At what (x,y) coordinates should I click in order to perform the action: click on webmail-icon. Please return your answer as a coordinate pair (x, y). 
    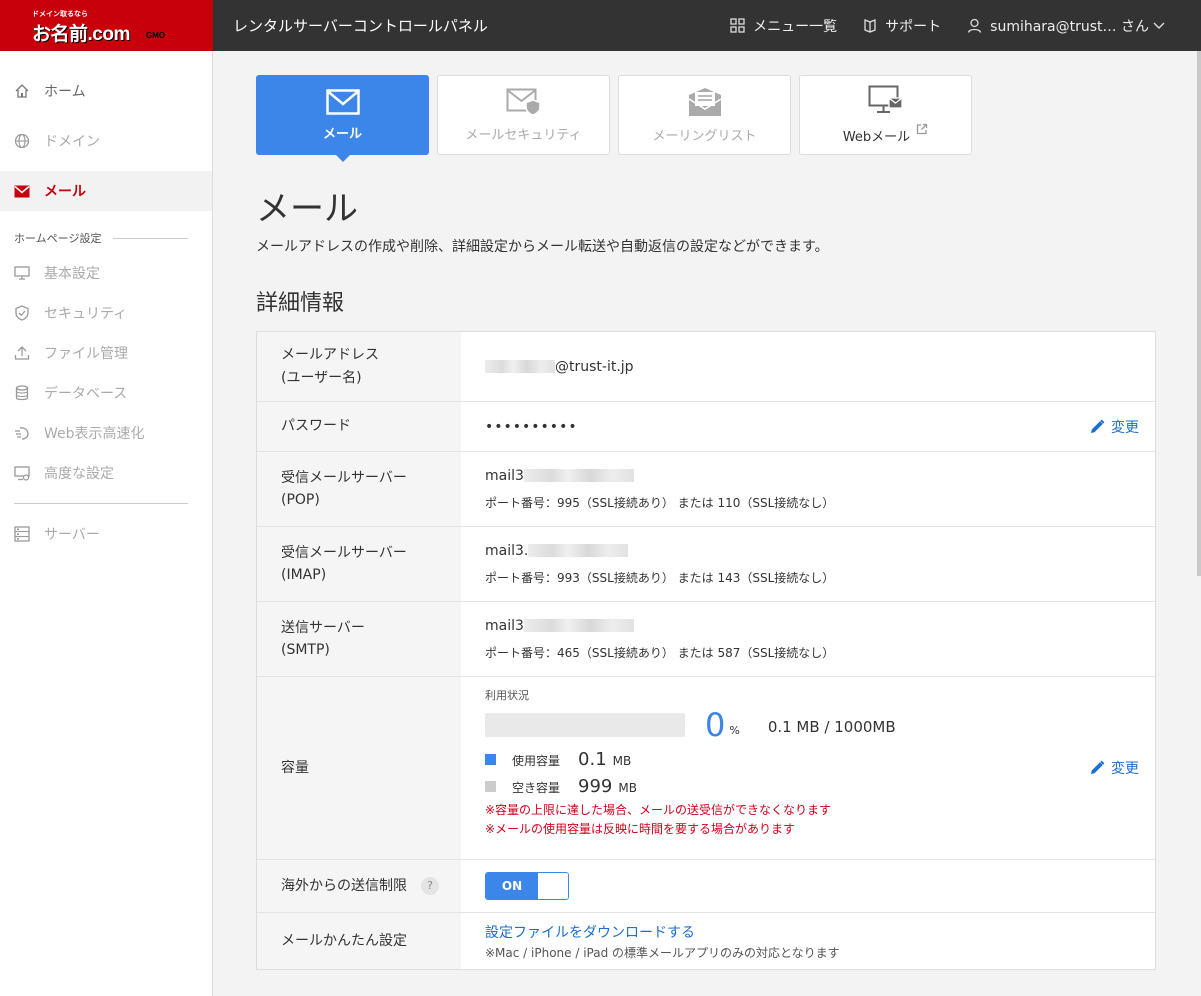
    Looking at the image, I should click on (885, 99).